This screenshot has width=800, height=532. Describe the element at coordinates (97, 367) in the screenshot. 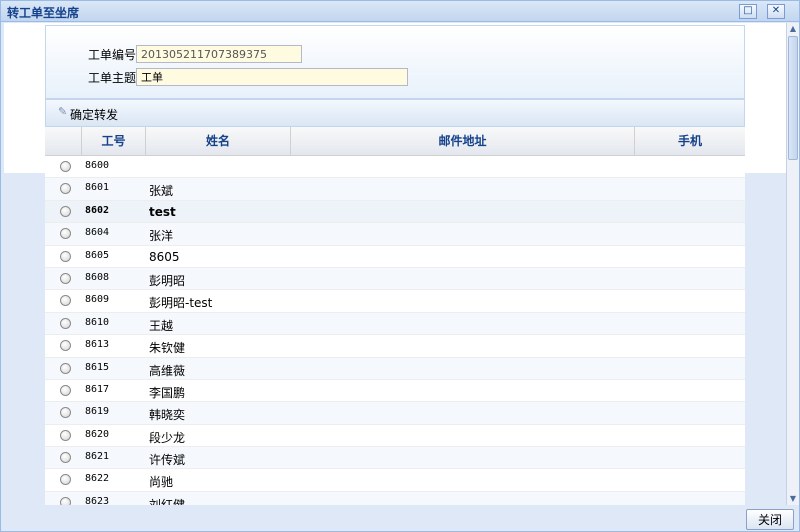

I see `agent-id-cell: 8615` at that location.